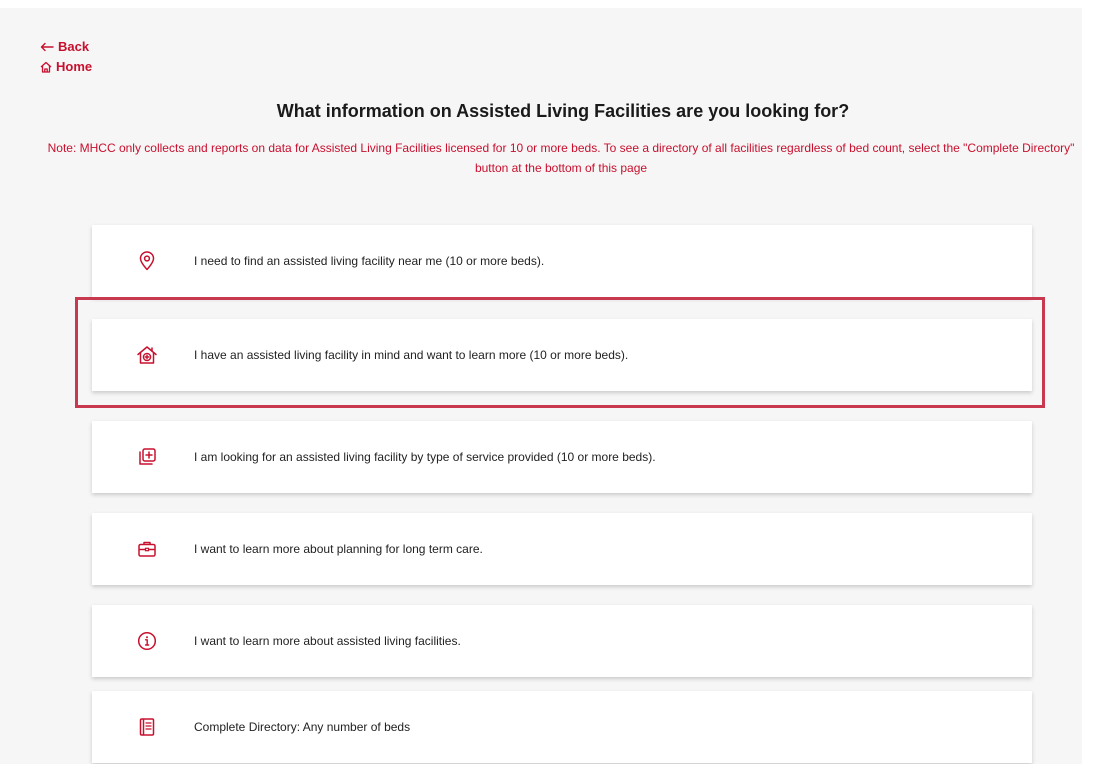 The height and width of the screenshot is (764, 1102). I want to click on home-icon, so click(46, 67).